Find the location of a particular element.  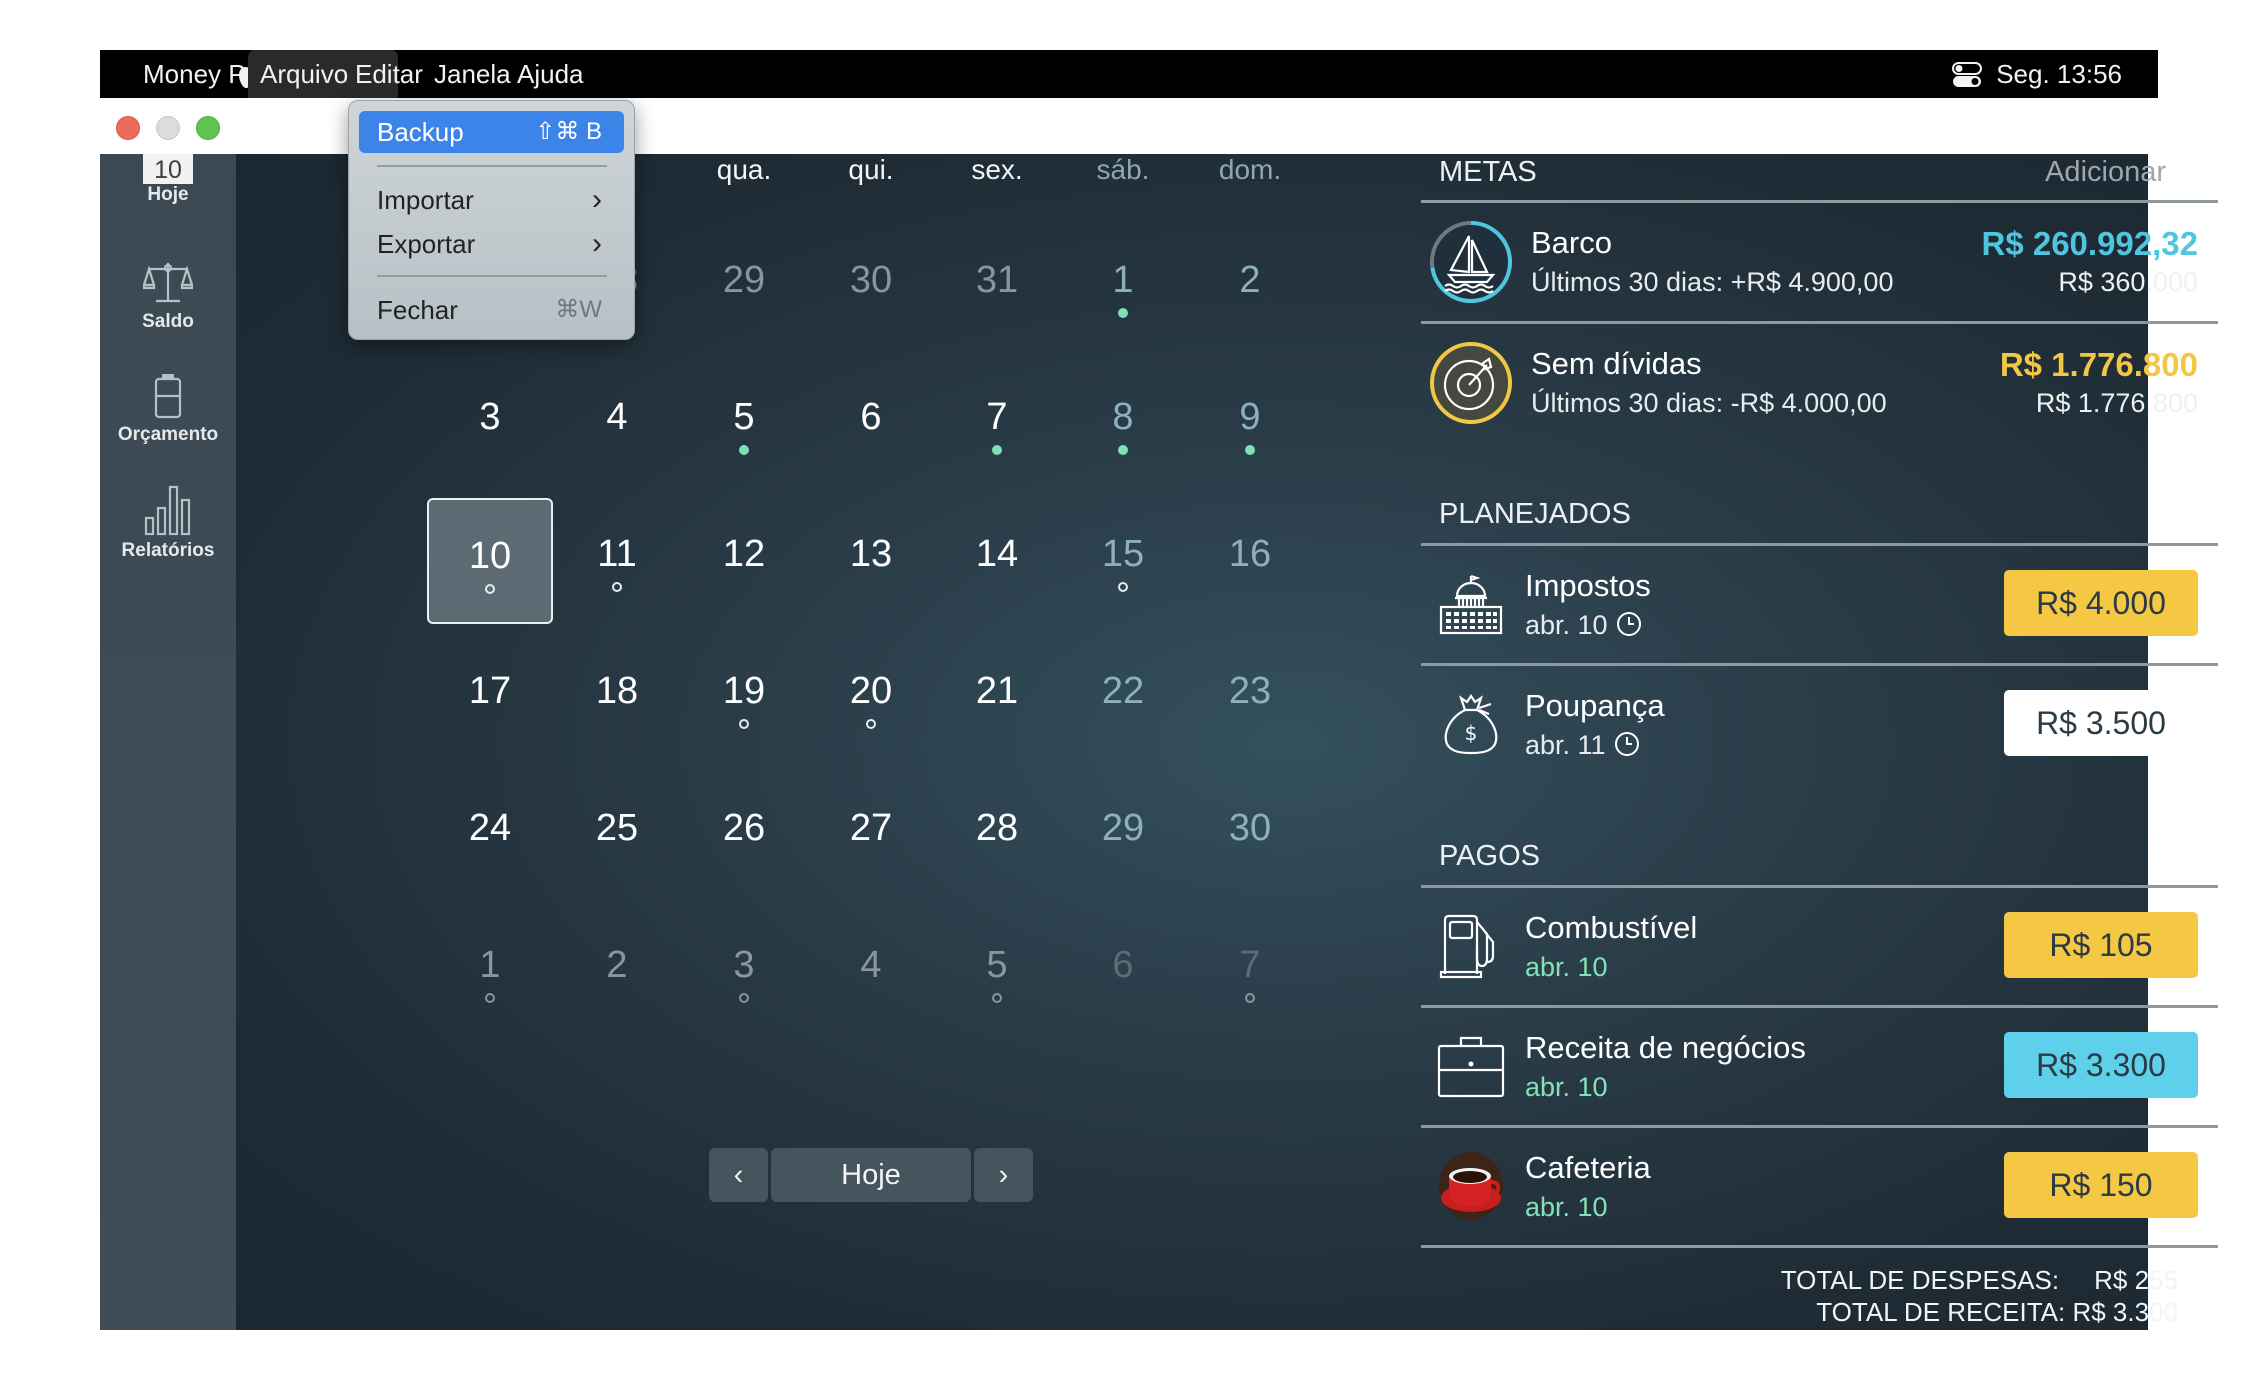

sidebar-item-relatorios: Relatórios is located at coordinates (168, 523).